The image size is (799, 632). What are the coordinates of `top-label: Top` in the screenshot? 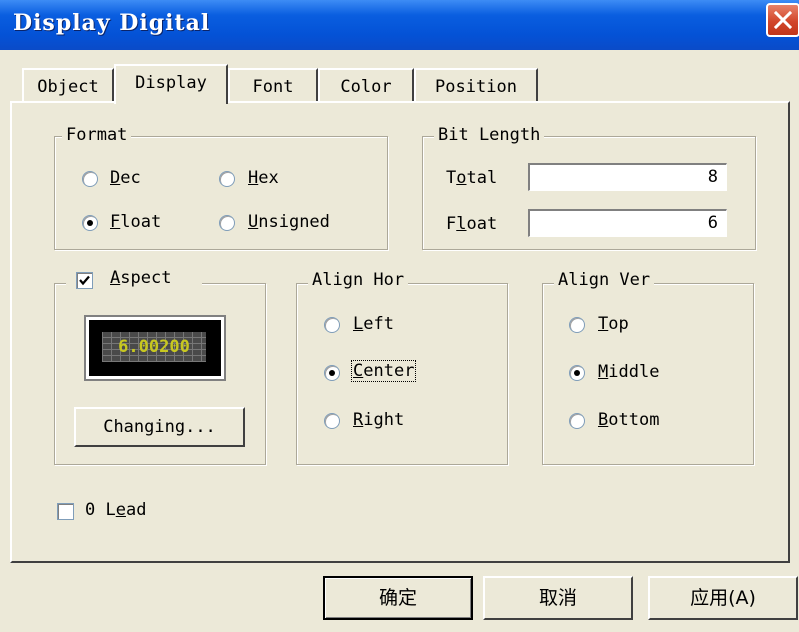 It's located at (613, 324).